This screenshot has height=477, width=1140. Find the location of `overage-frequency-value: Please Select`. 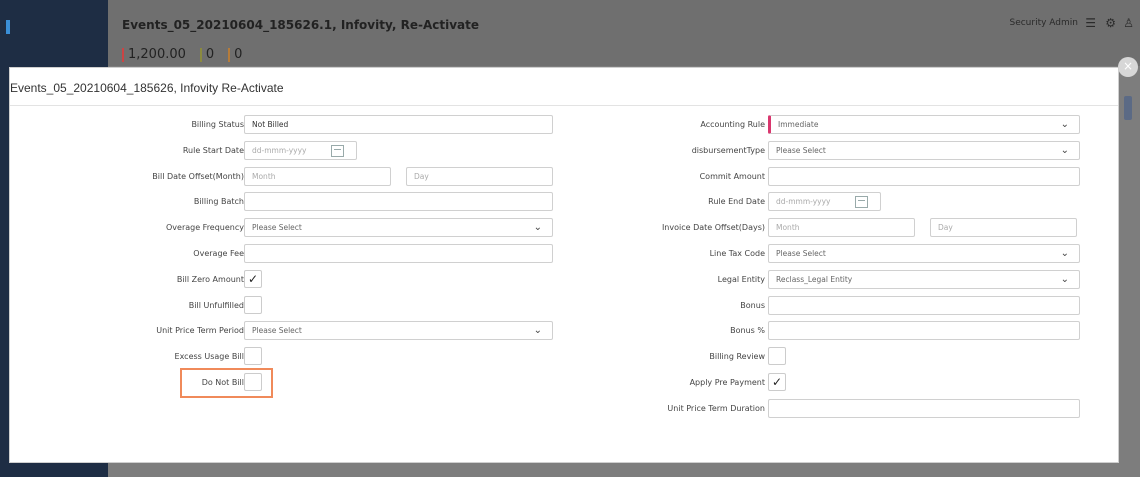

overage-frequency-value: Please Select is located at coordinates (277, 228).